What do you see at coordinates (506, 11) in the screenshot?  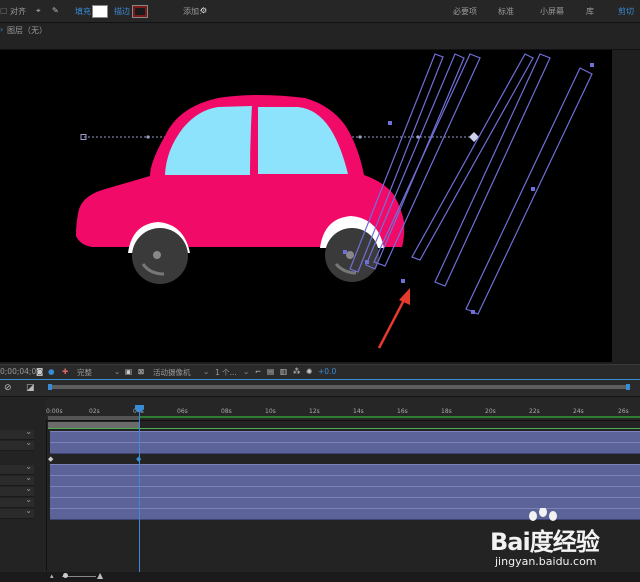 I see `workspace-standard: 标准` at bounding box center [506, 11].